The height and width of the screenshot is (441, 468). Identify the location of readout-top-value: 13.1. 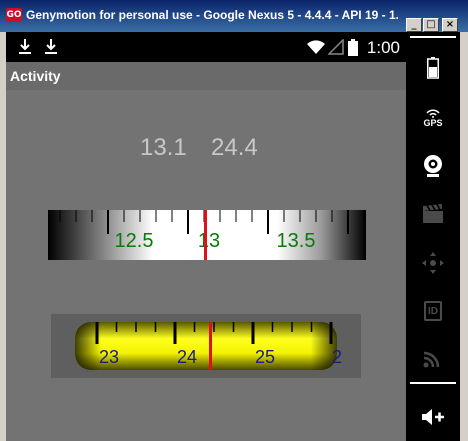
(163, 147).